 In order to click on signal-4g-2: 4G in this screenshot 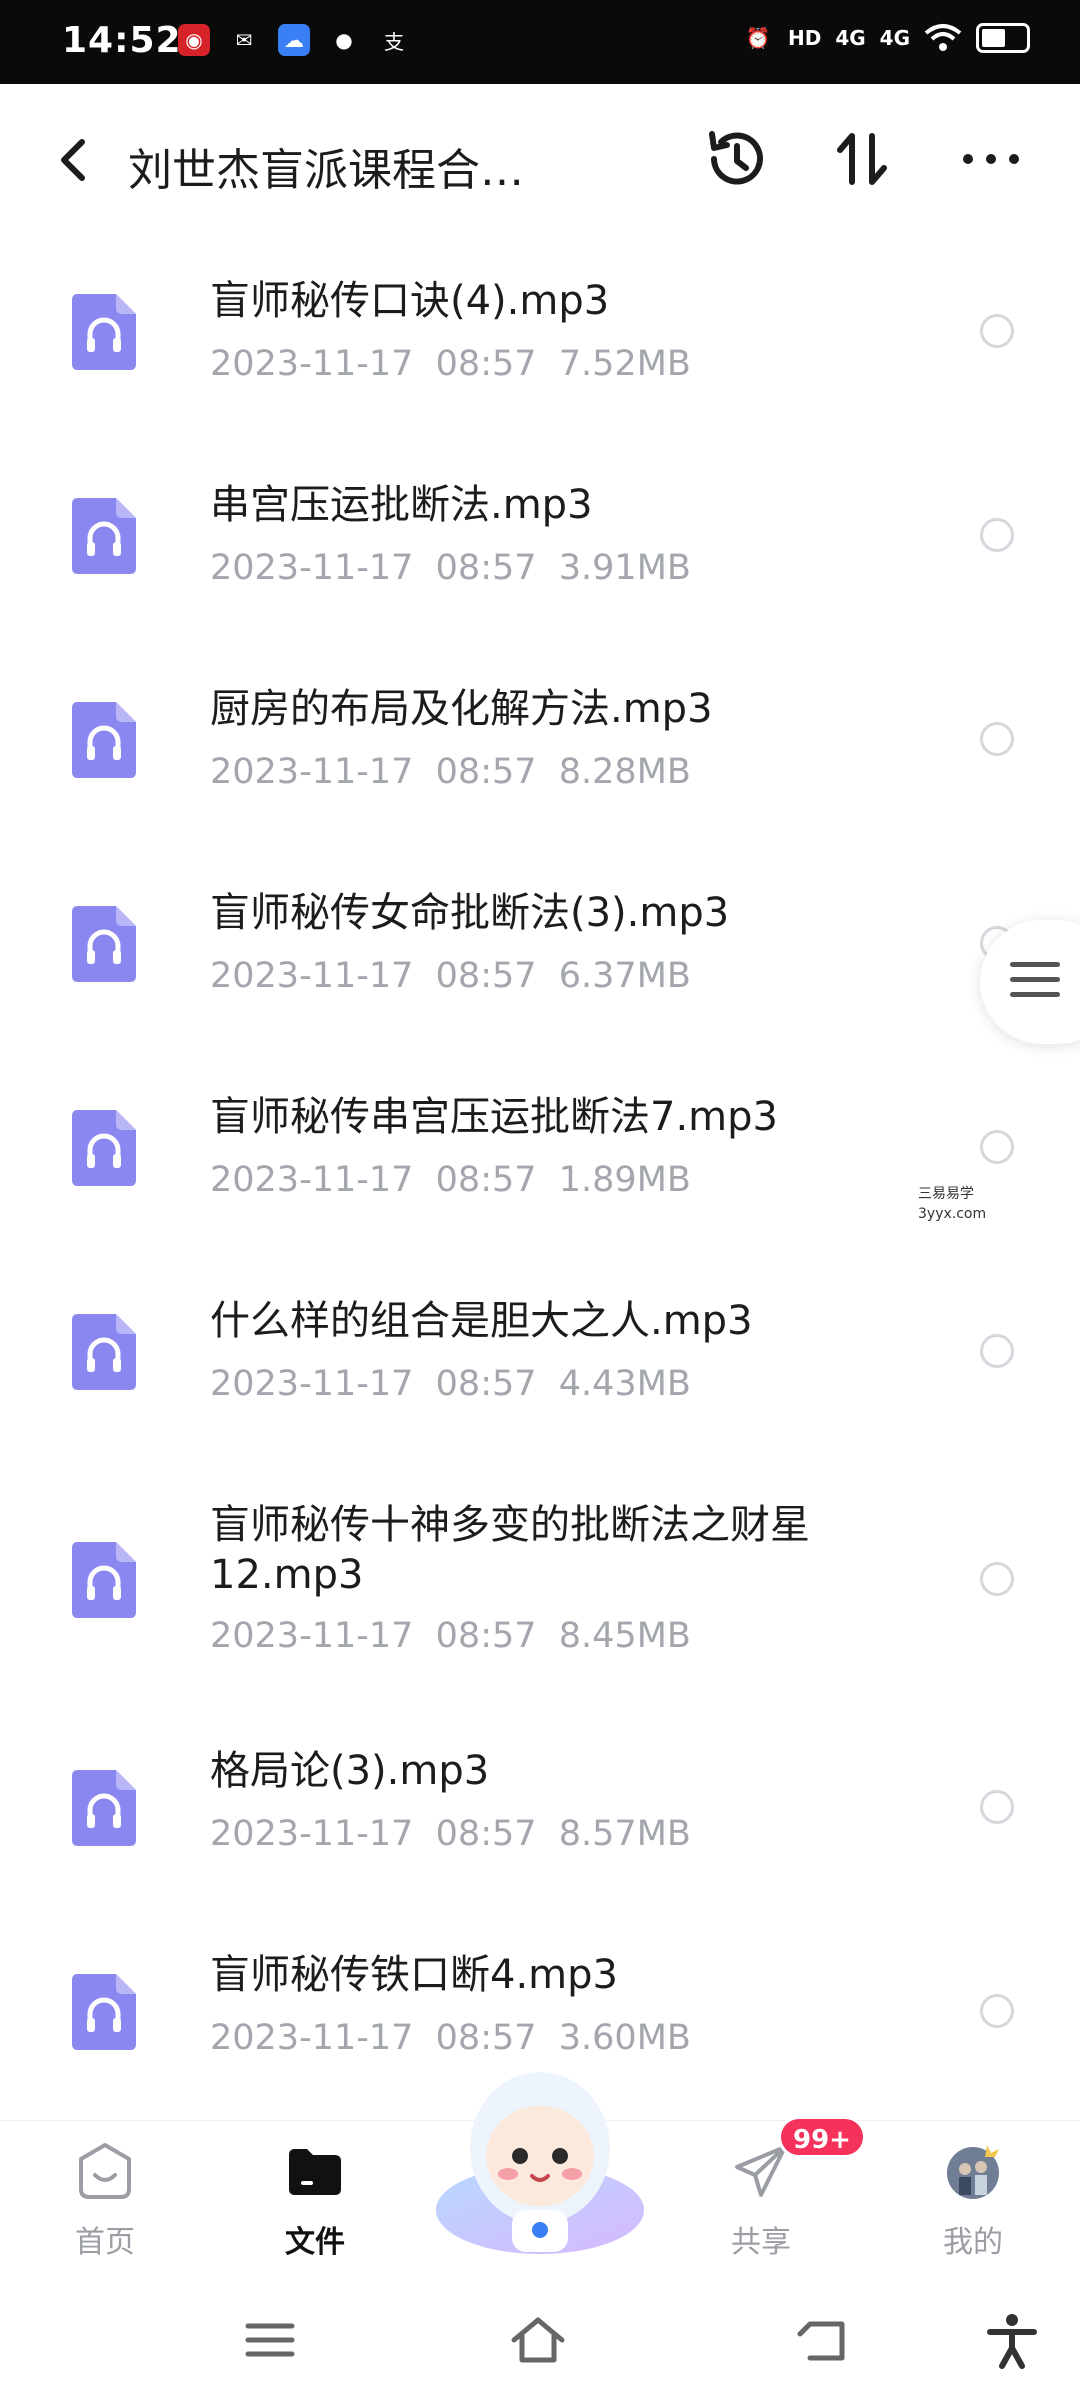, I will do `click(894, 38)`.